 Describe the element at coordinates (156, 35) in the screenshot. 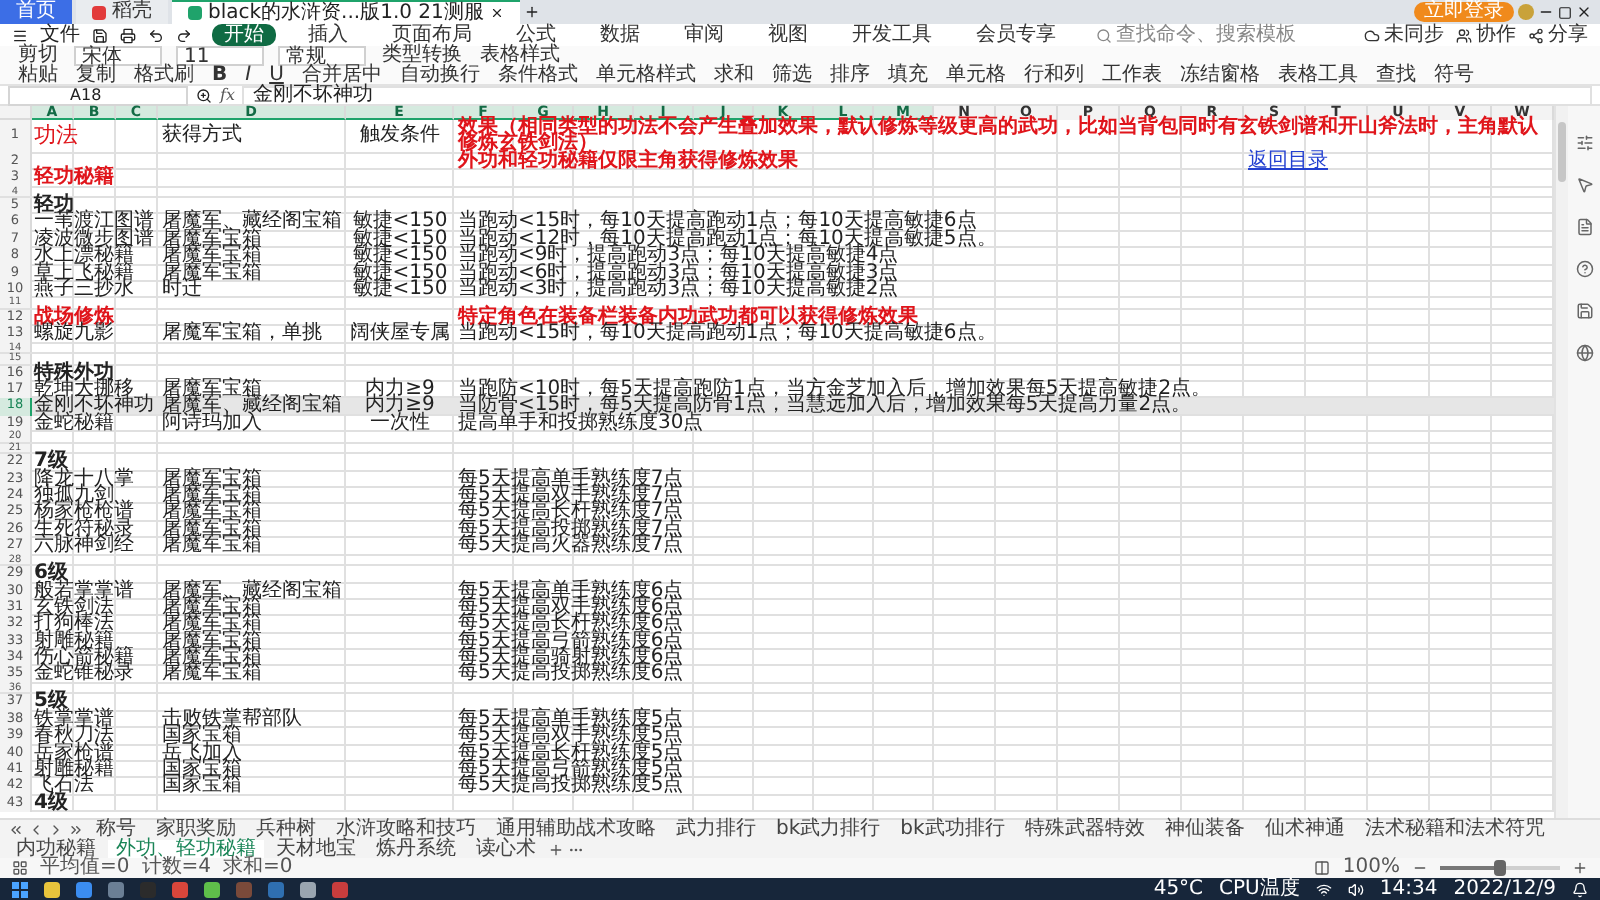

I see `undo-icon` at that location.